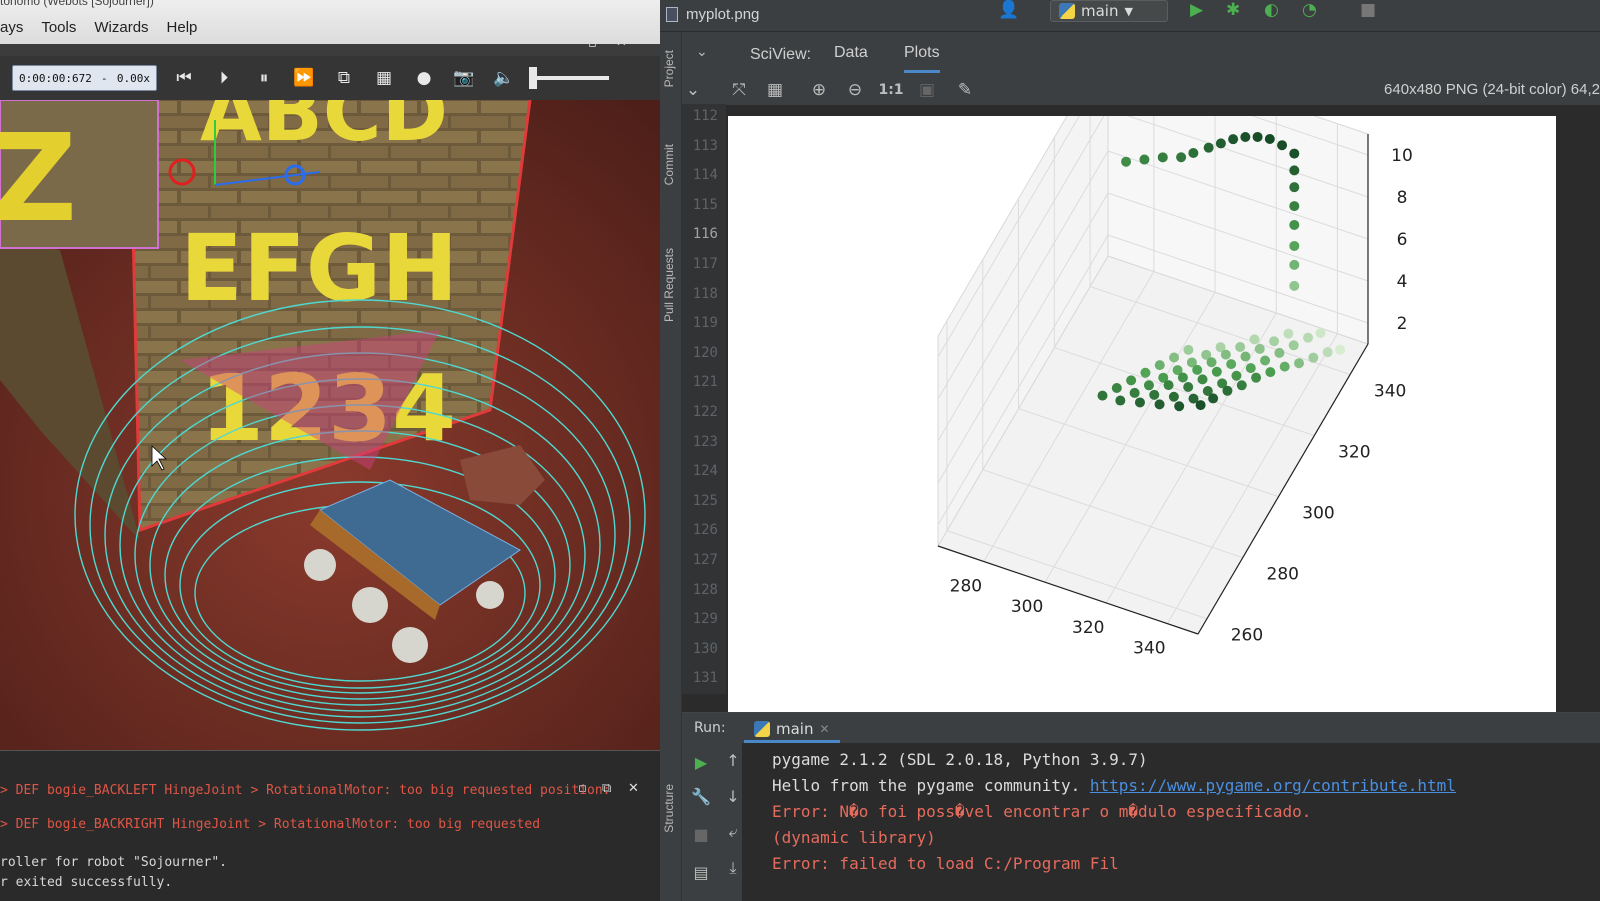 This screenshot has height=901, width=1600. What do you see at coordinates (701, 796) in the screenshot?
I see `wrench-icon: 🔧` at bounding box center [701, 796].